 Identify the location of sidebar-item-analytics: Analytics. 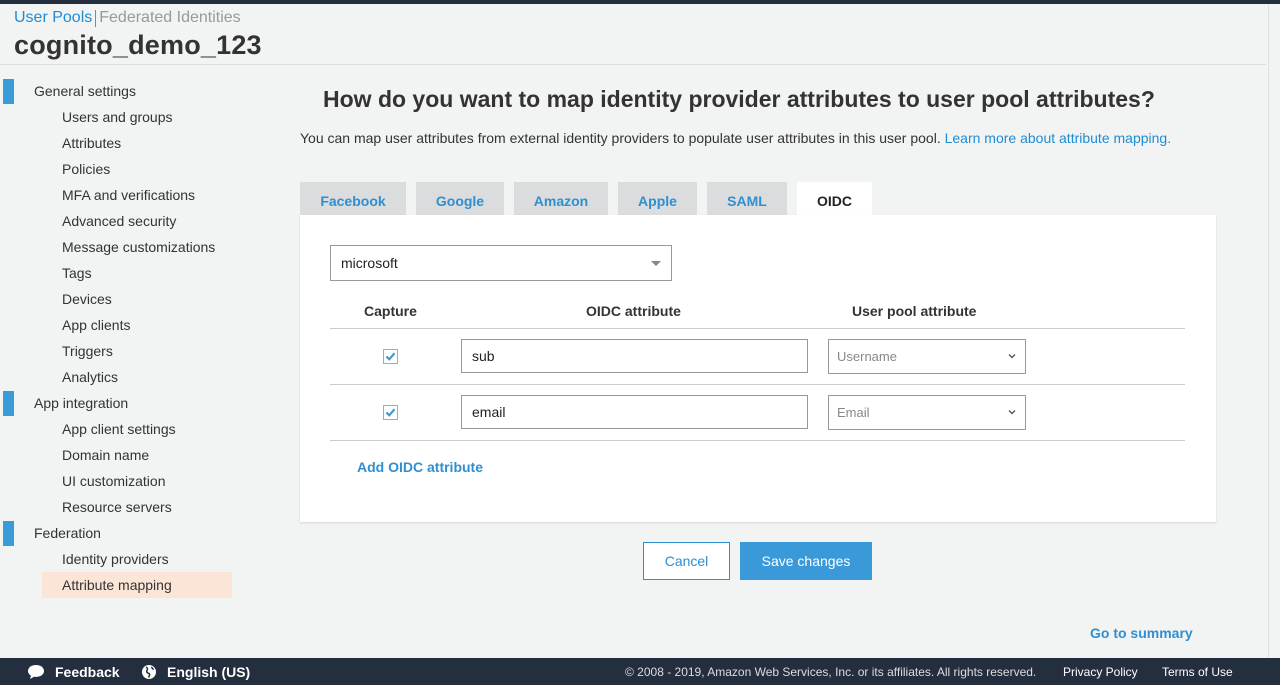
(120, 377).